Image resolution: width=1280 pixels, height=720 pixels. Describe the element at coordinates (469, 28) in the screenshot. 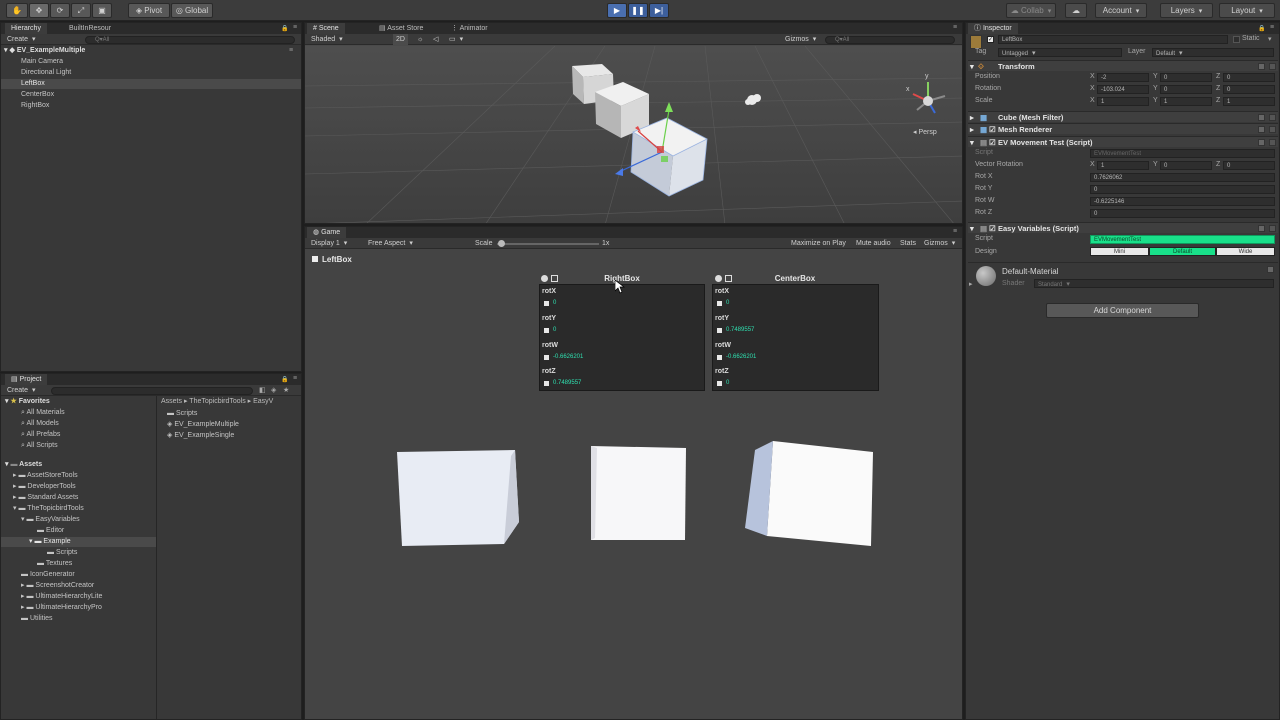

I see `tab-animator: ⋮ Animator` at that location.